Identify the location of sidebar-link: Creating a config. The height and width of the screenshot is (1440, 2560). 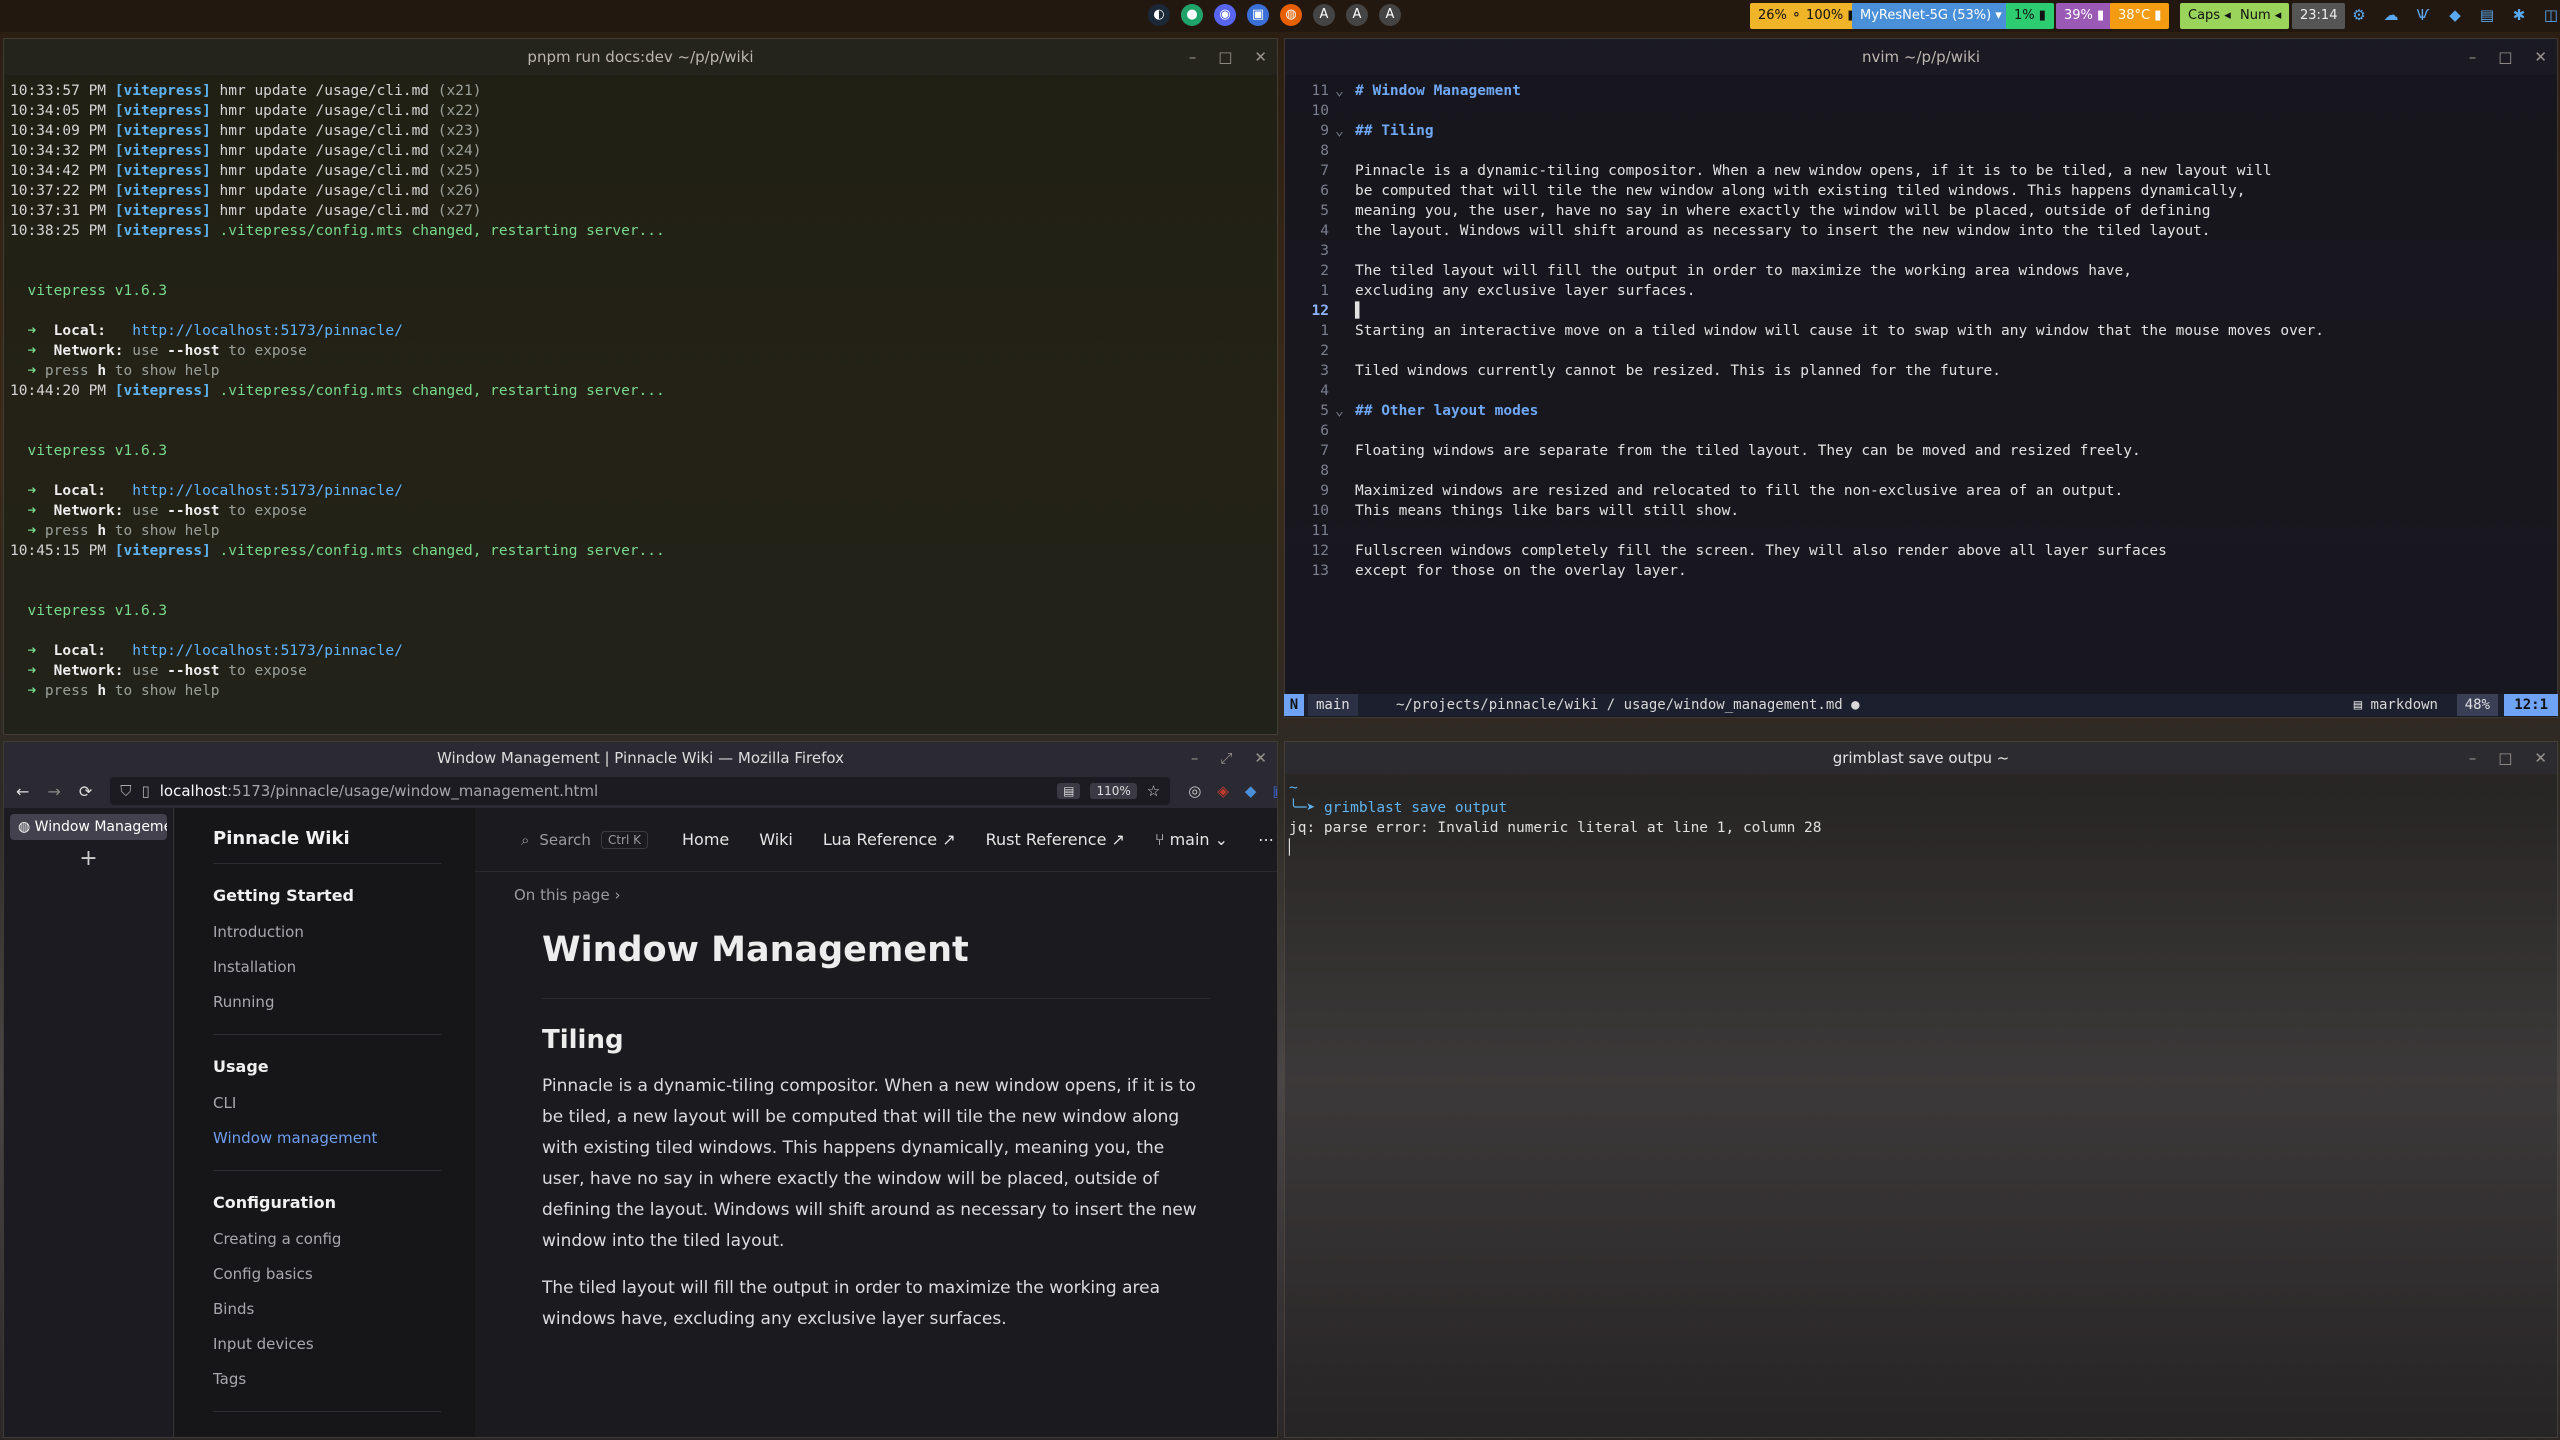
(327, 1239).